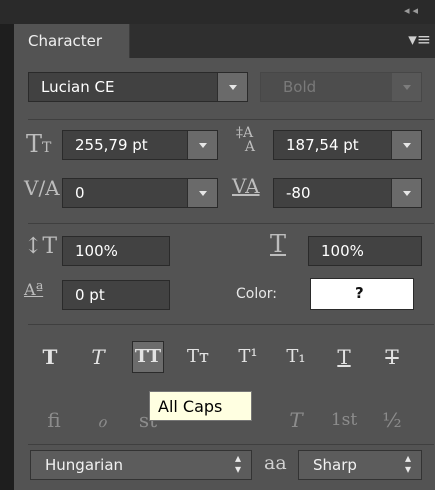 This screenshot has width=435, height=490. What do you see at coordinates (96, 251) in the screenshot?
I see `vertical-scale-value: 100%` at bounding box center [96, 251].